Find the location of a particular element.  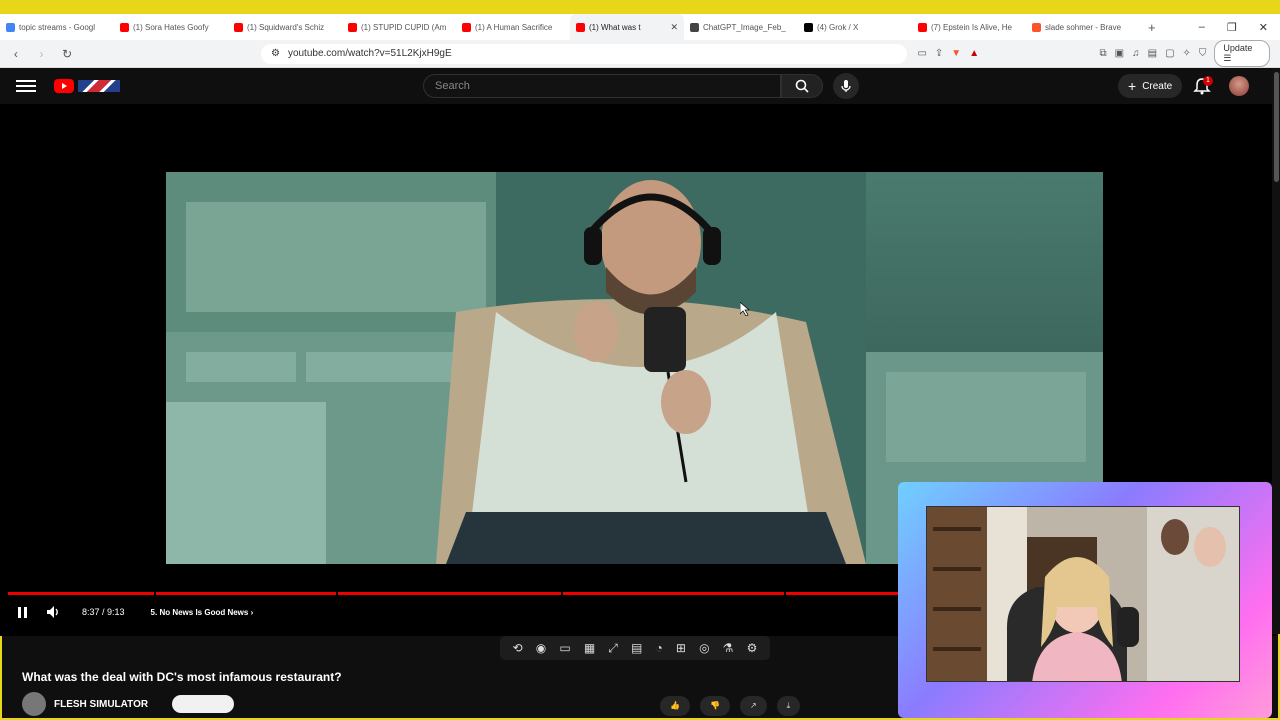

search-button is located at coordinates (802, 86).